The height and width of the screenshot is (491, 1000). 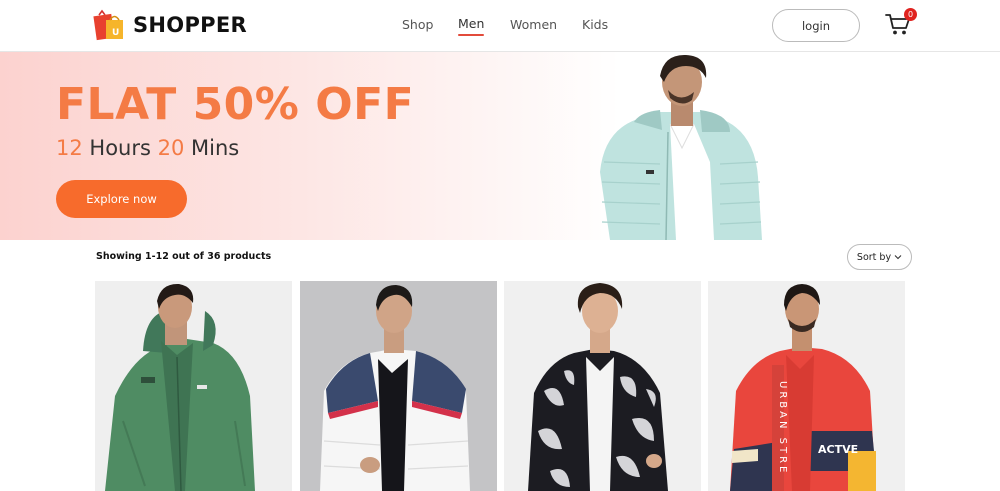 I want to click on product-image-green-jacket, so click(x=193, y=386).